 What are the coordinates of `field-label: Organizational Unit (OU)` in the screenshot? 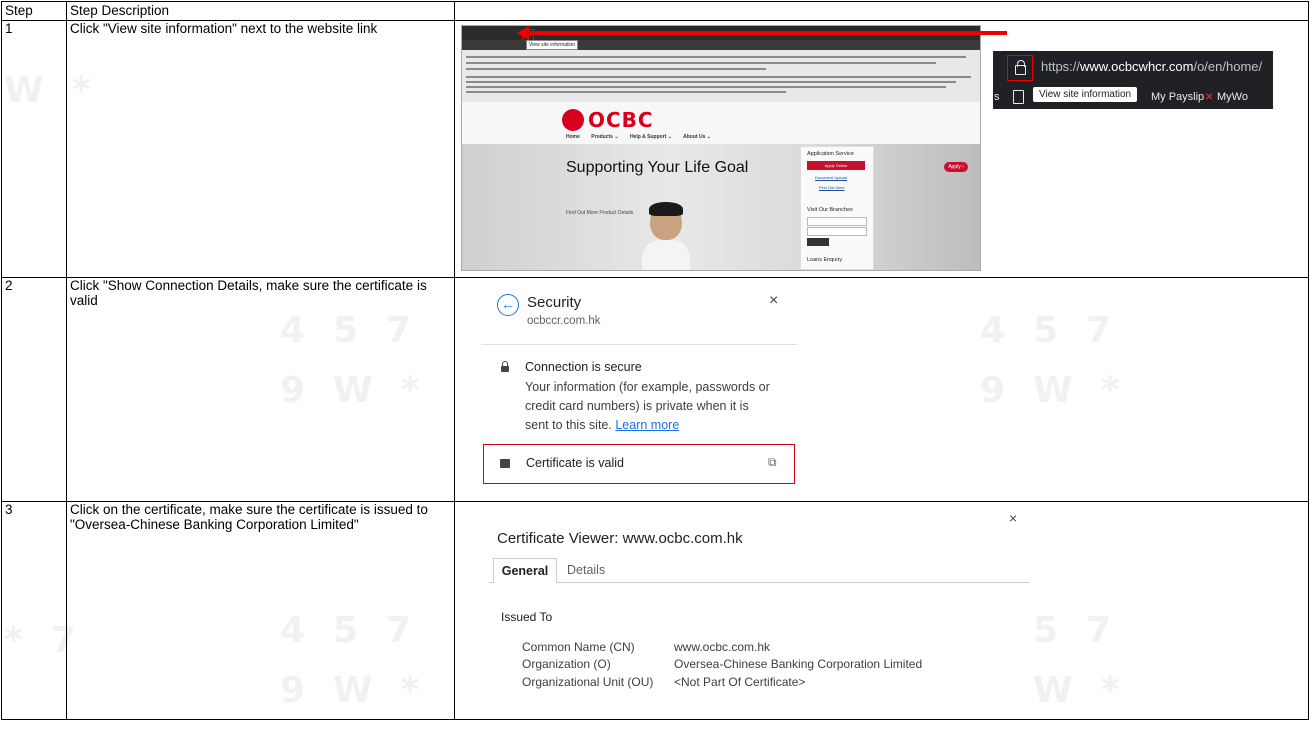 It's located at (588, 682).